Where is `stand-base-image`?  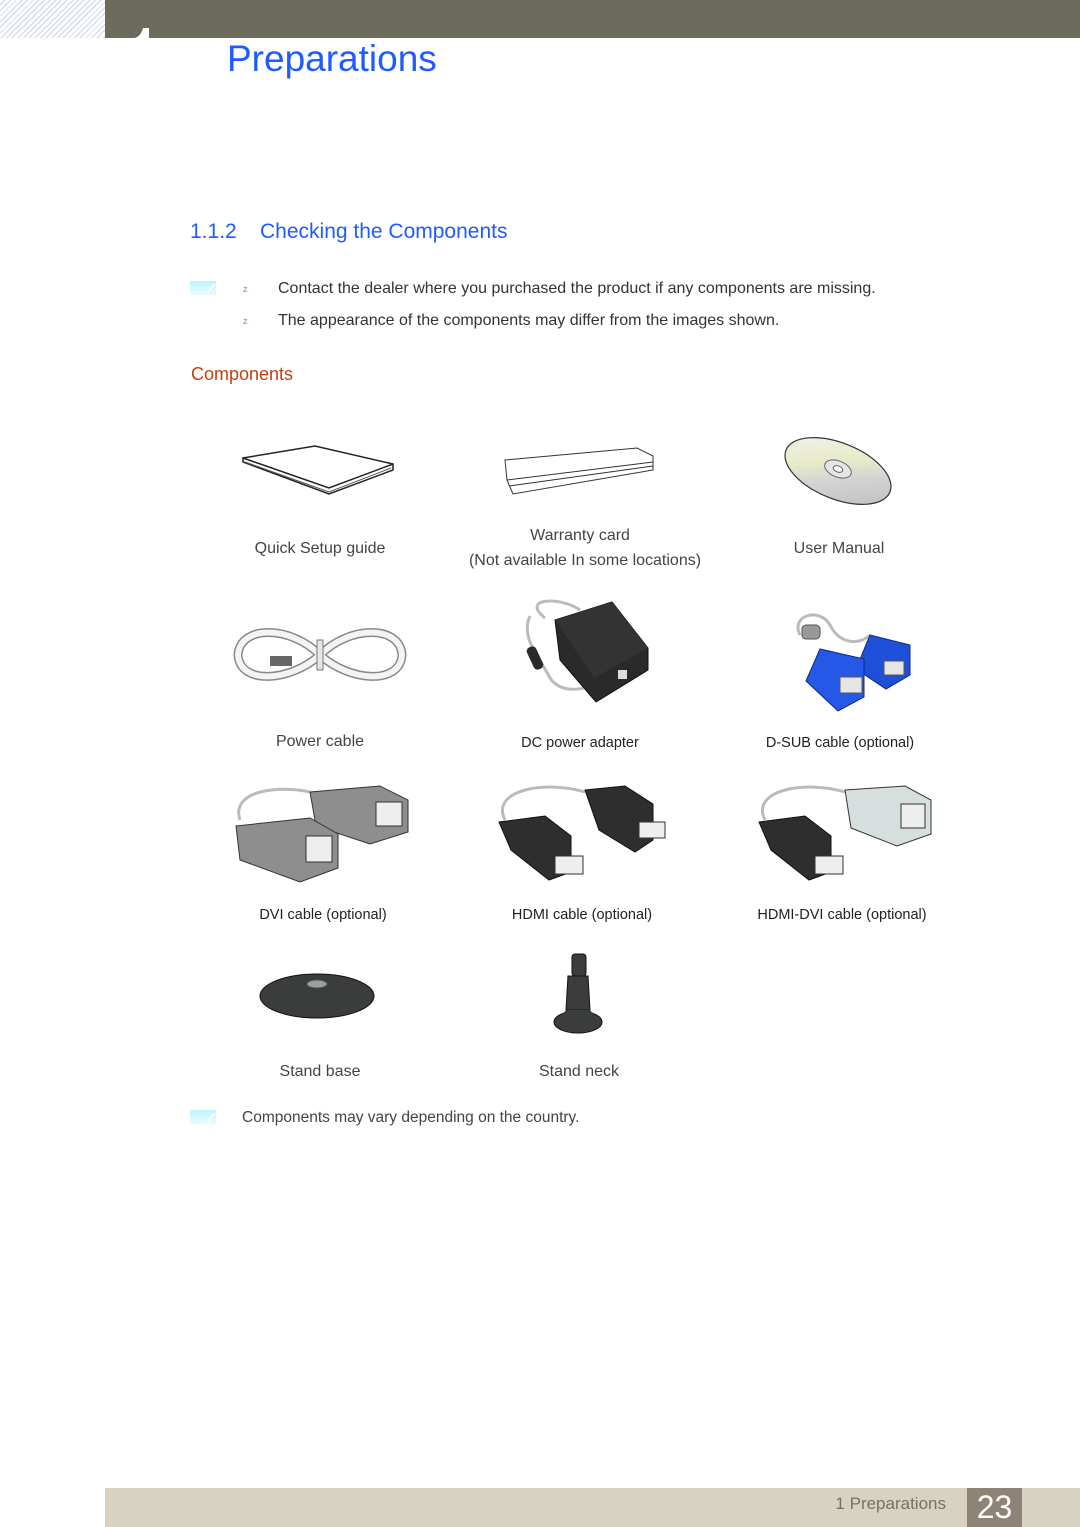 stand-base-image is located at coordinates (317, 995).